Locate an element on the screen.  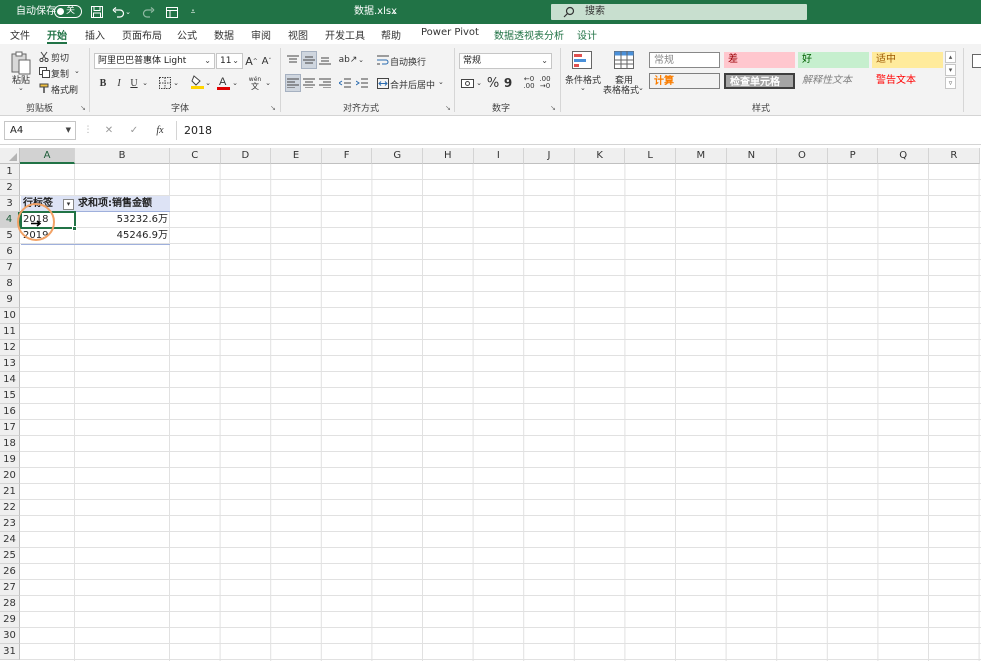
comma-style-button: 9 is located at coordinates (508, 83).